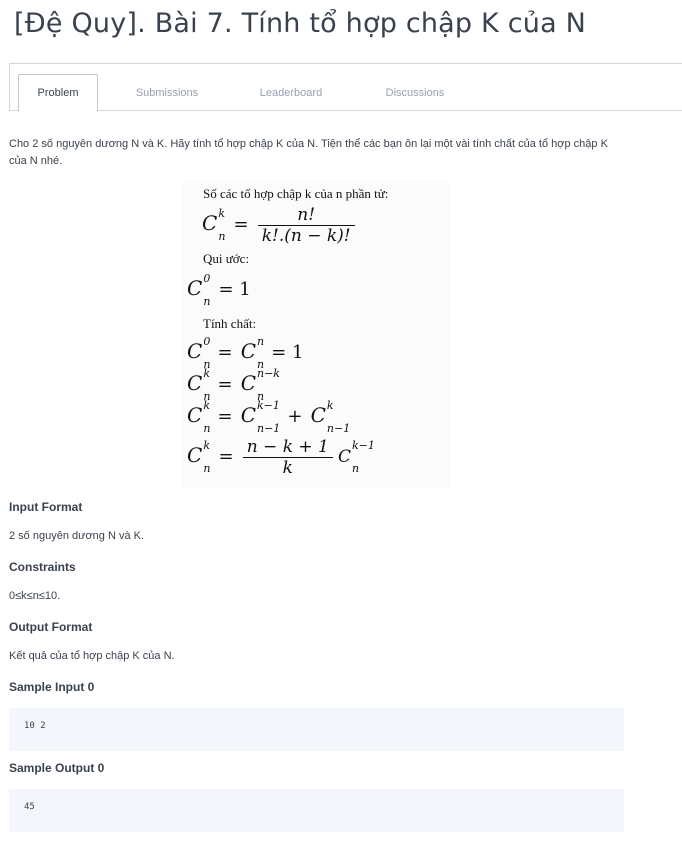 The height and width of the screenshot is (844, 682). What do you see at coordinates (35, 596) in the screenshot?
I see `constraints-text: 0≤k≤n≤10.` at bounding box center [35, 596].